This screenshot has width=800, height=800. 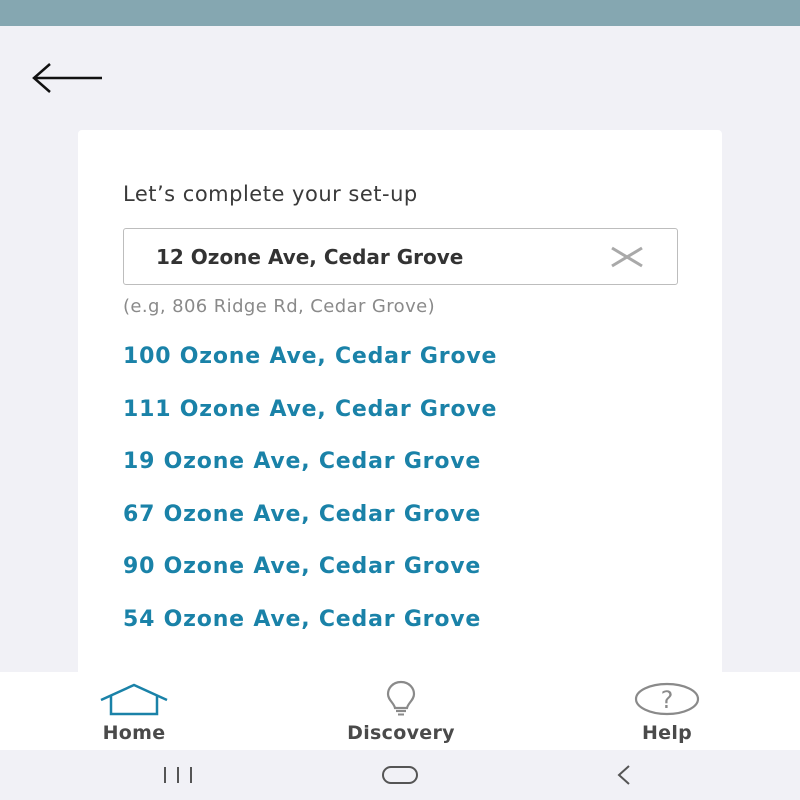 I want to click on suggestion-item: 100 Ozone Ave, Cedar Grove, so click(x=310, y=370).